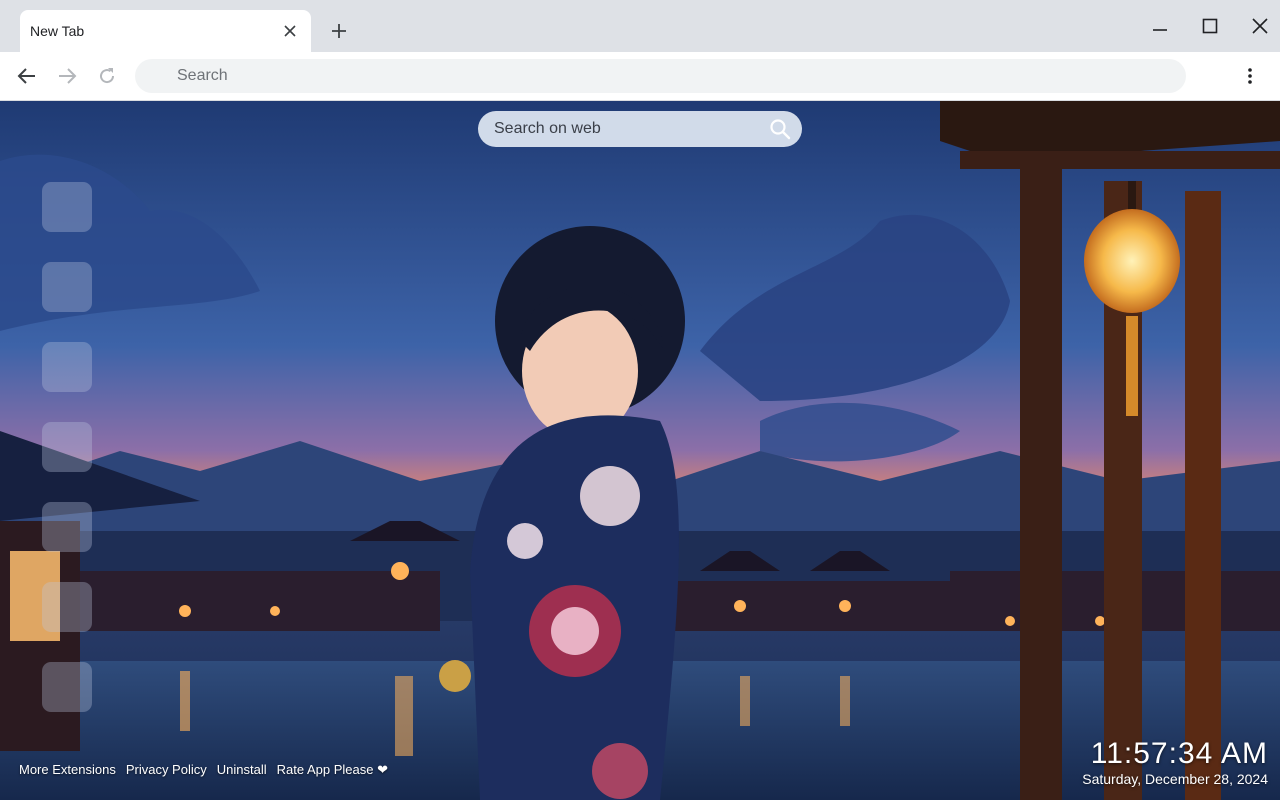  I want to click on minimize-icon, so click(1160, 30).